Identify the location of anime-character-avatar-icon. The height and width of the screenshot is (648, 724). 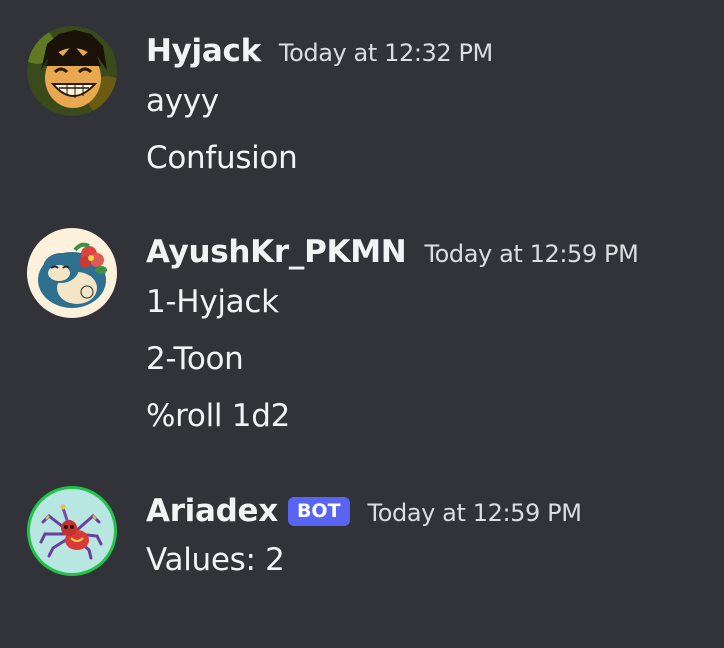
(72, 71).